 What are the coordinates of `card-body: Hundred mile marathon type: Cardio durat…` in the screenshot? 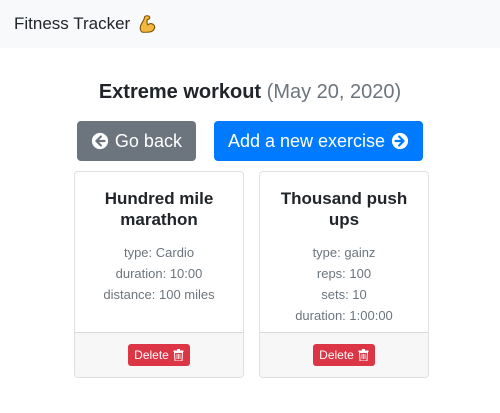 It's located at (159, 252).